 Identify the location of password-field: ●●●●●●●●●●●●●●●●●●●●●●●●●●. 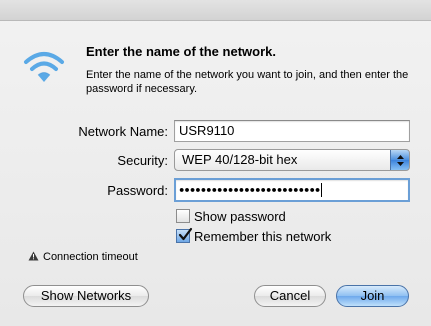
(292, 190).